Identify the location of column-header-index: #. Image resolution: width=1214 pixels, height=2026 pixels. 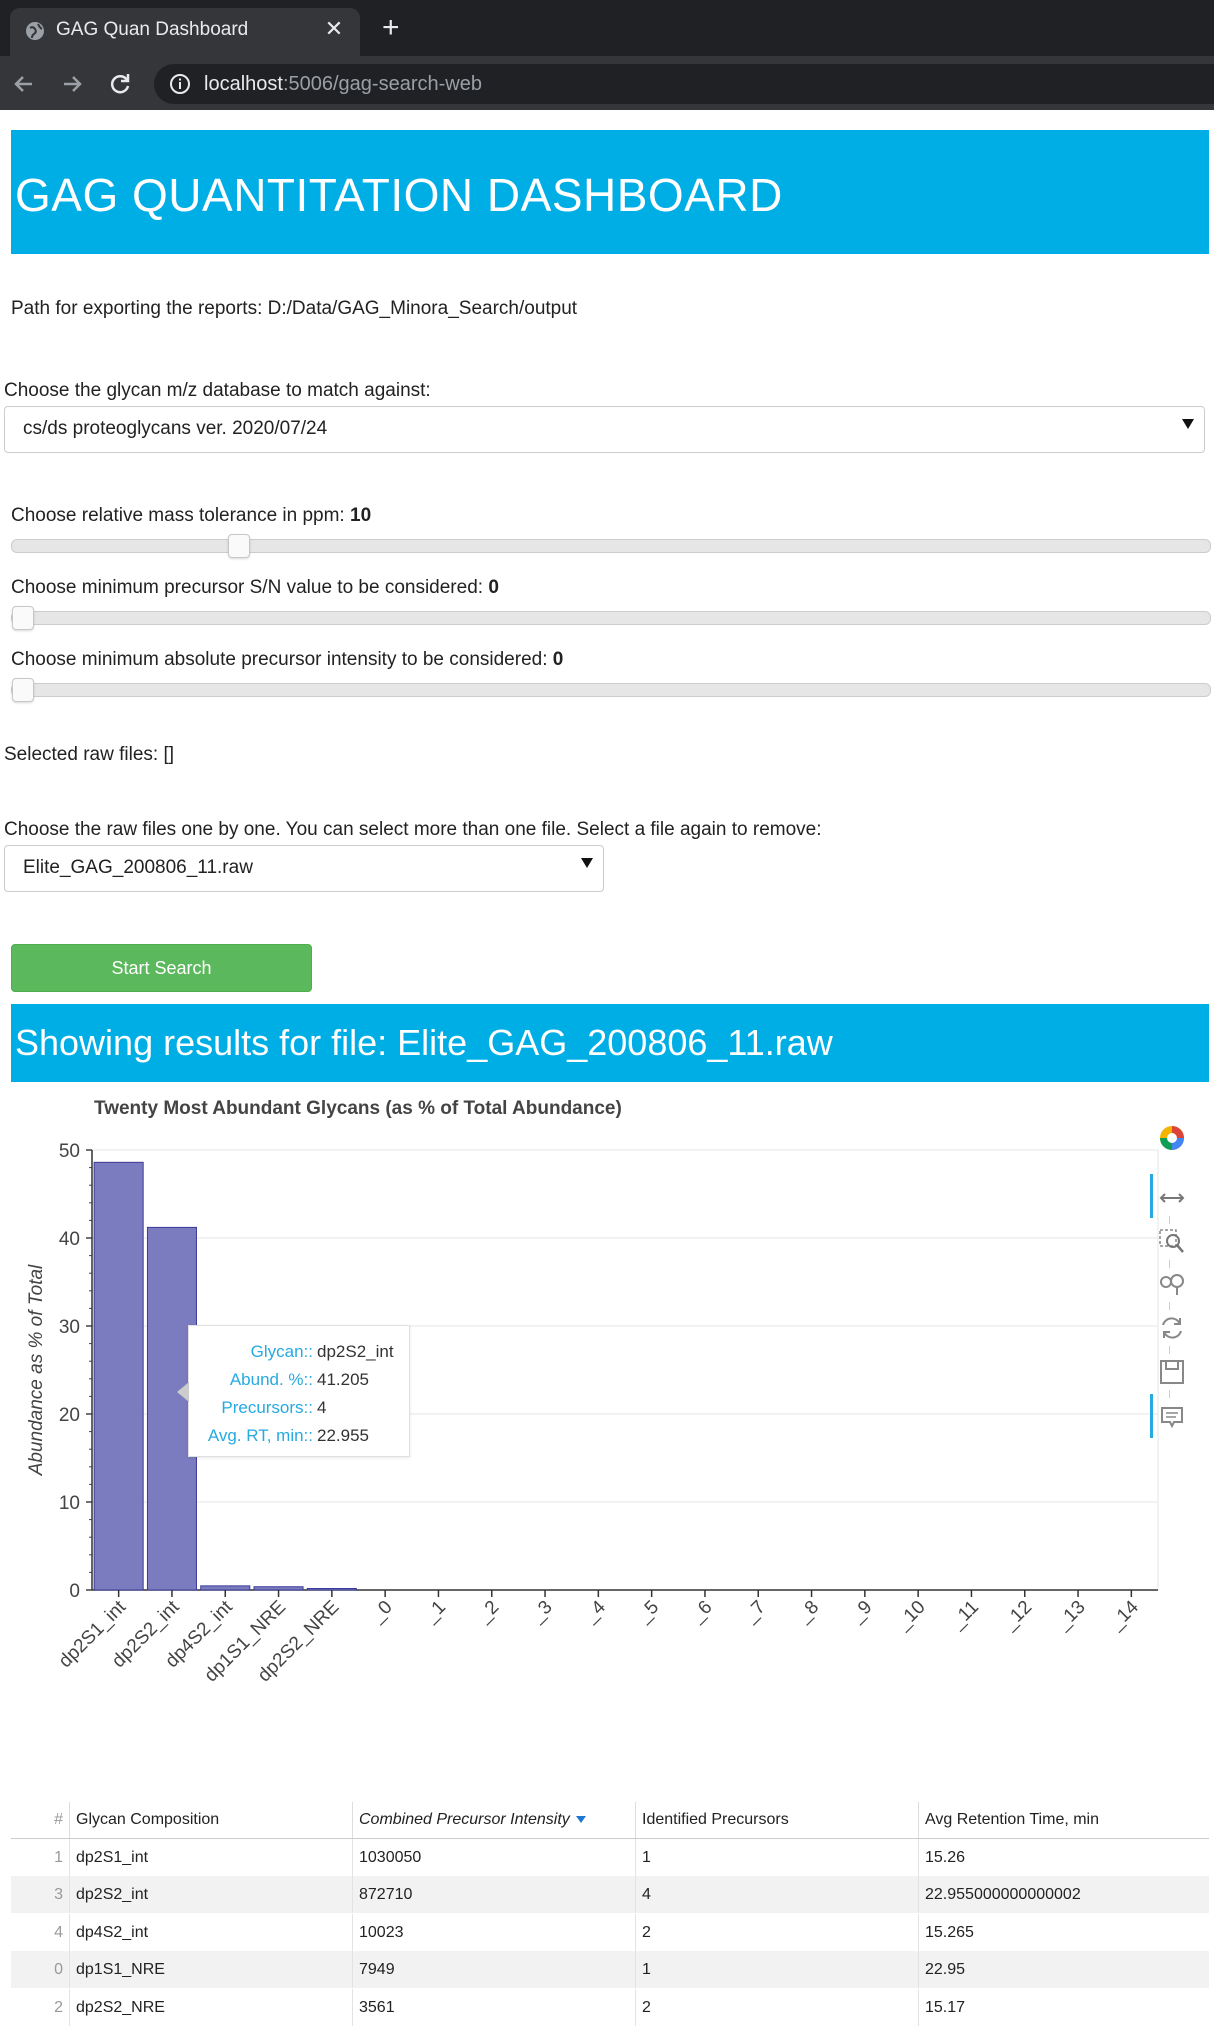
(40, 1820).